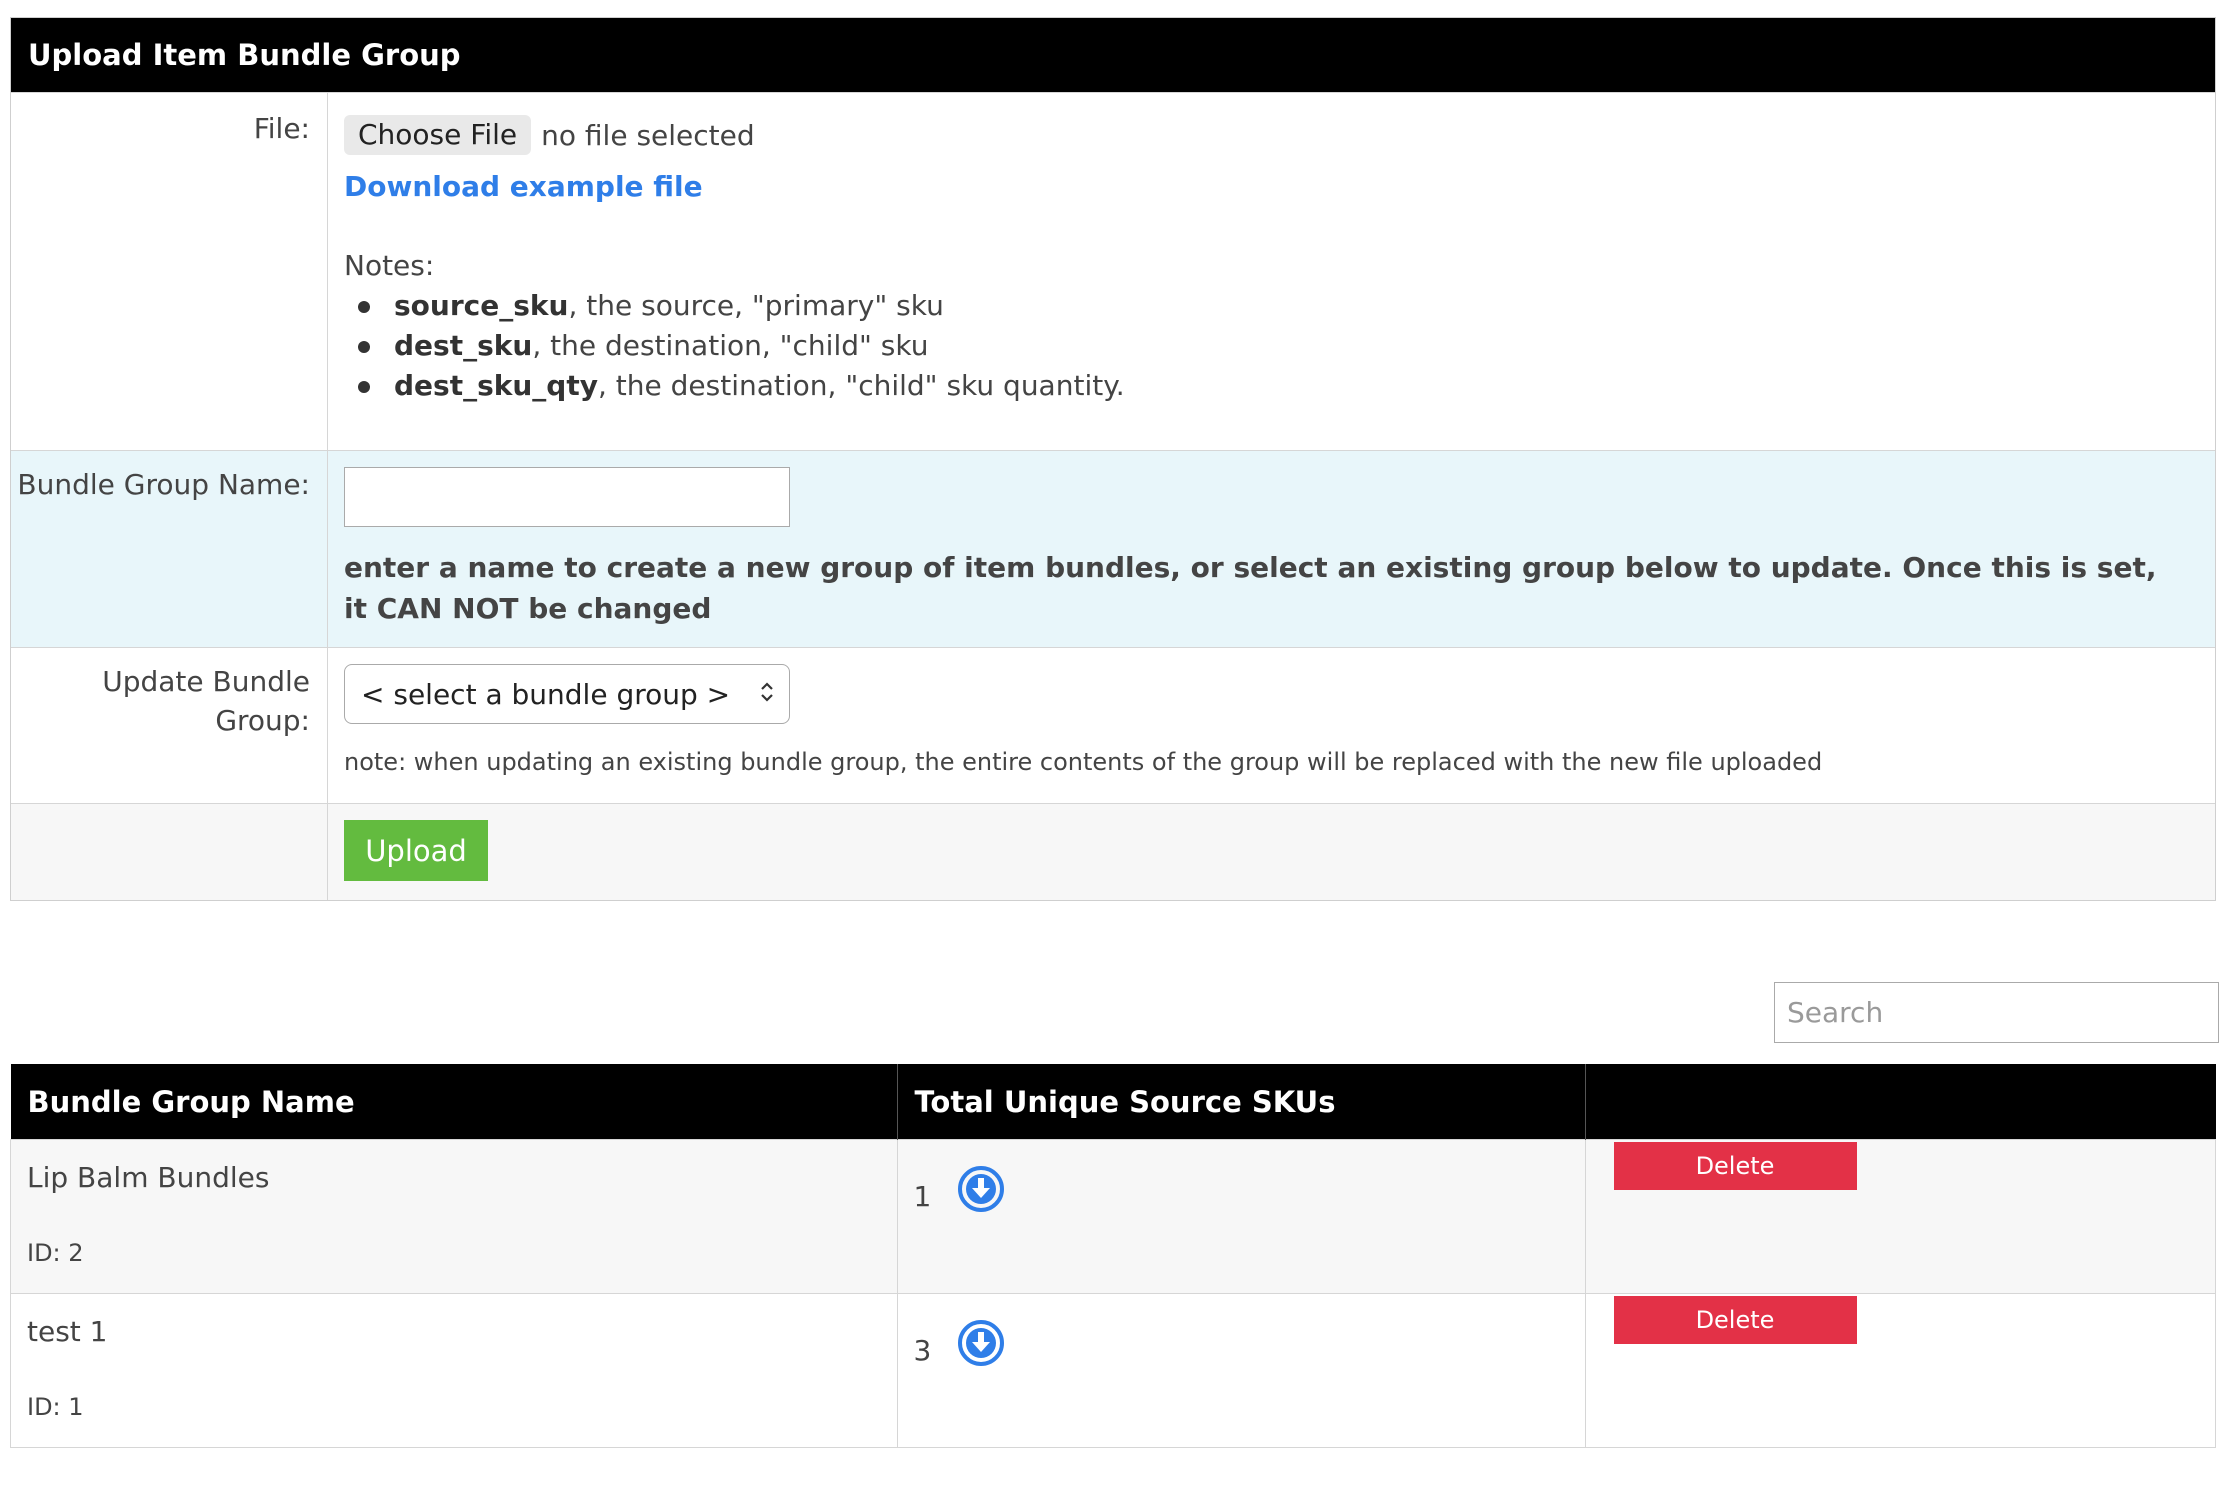 The height and width of the screenshot is (1486, 2226). I want to click on submit-field: Upload, so click(1271, 852).